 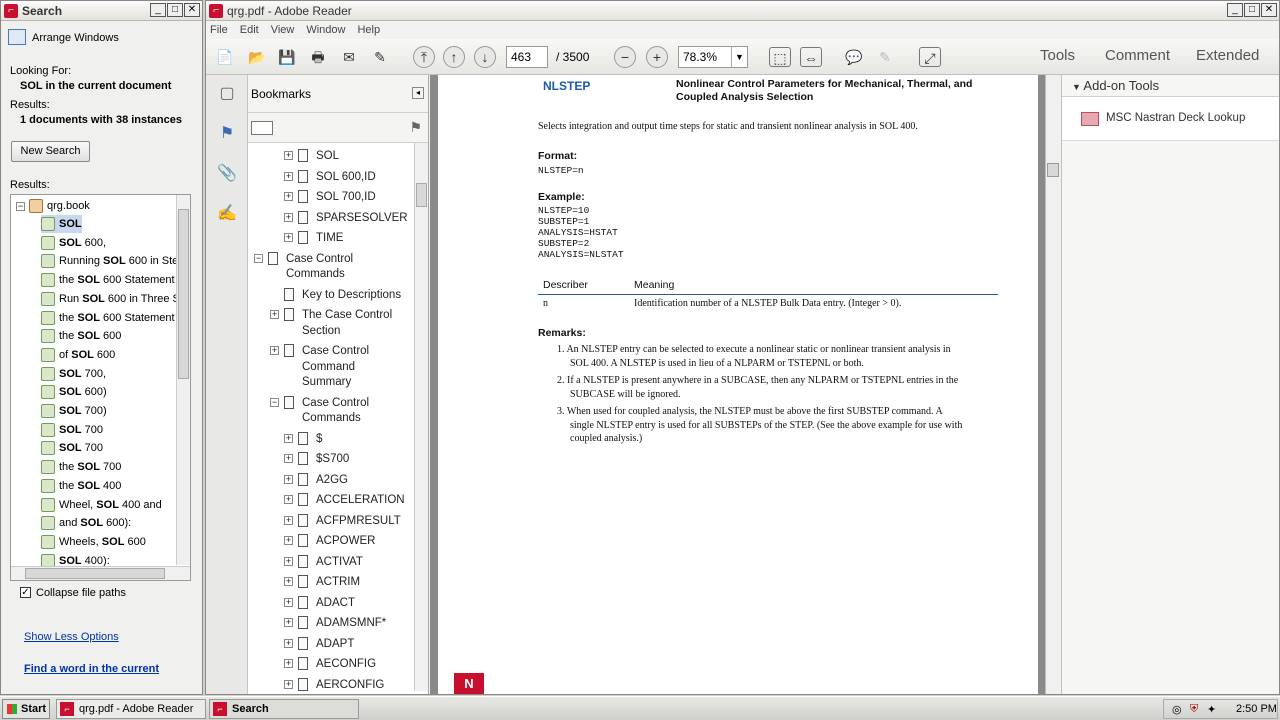 I want to click on tools-link: Tools, so click(x=1057, y=55).